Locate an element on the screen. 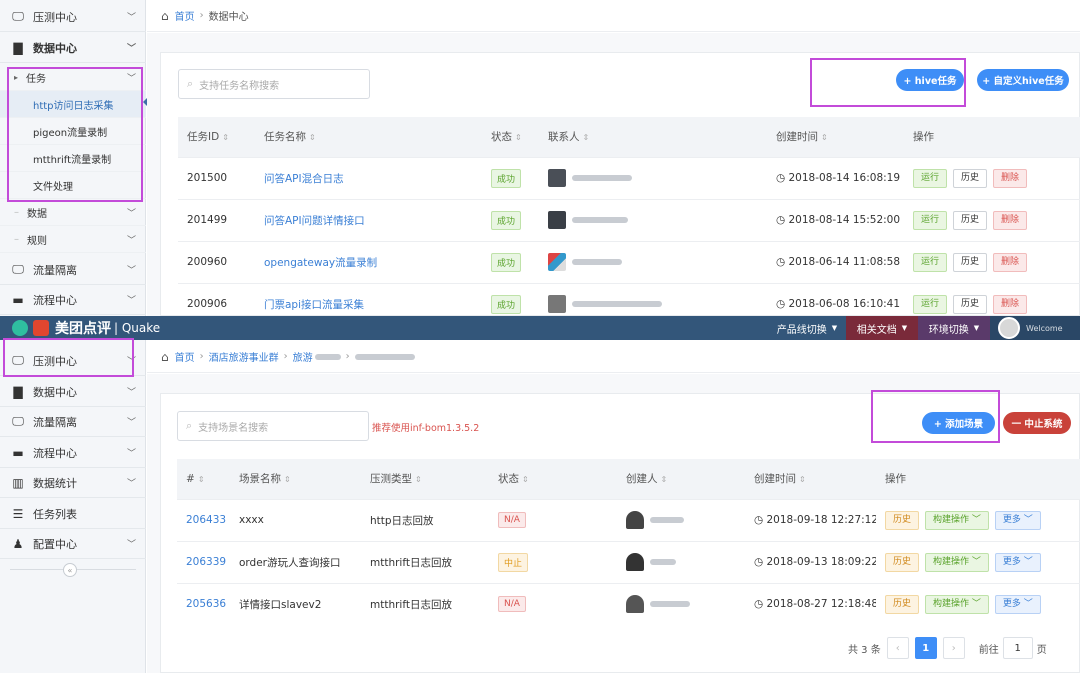  task-name-link: 问答API混合日志 is located at coordinates (368, 177).